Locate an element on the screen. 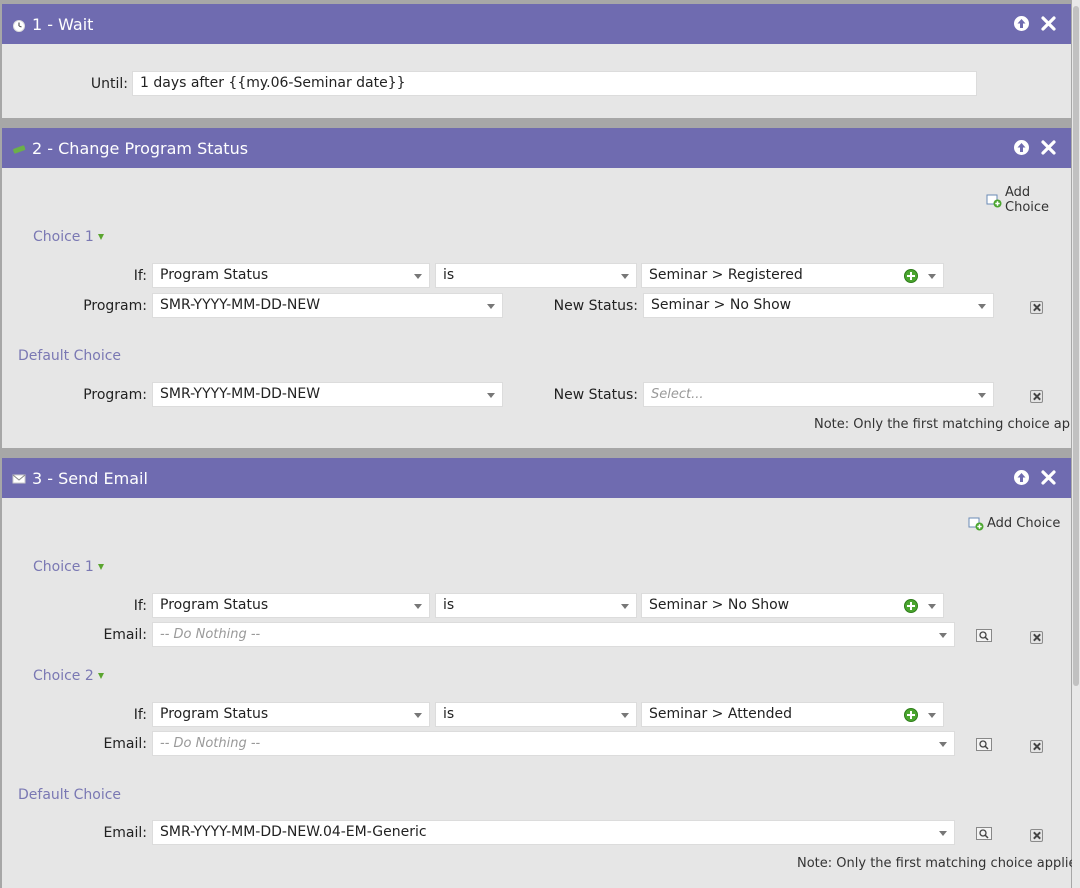 The width and height of the screenshot is (1080, 888). vertical-scrollbar is located at coordinates (1076, 444).